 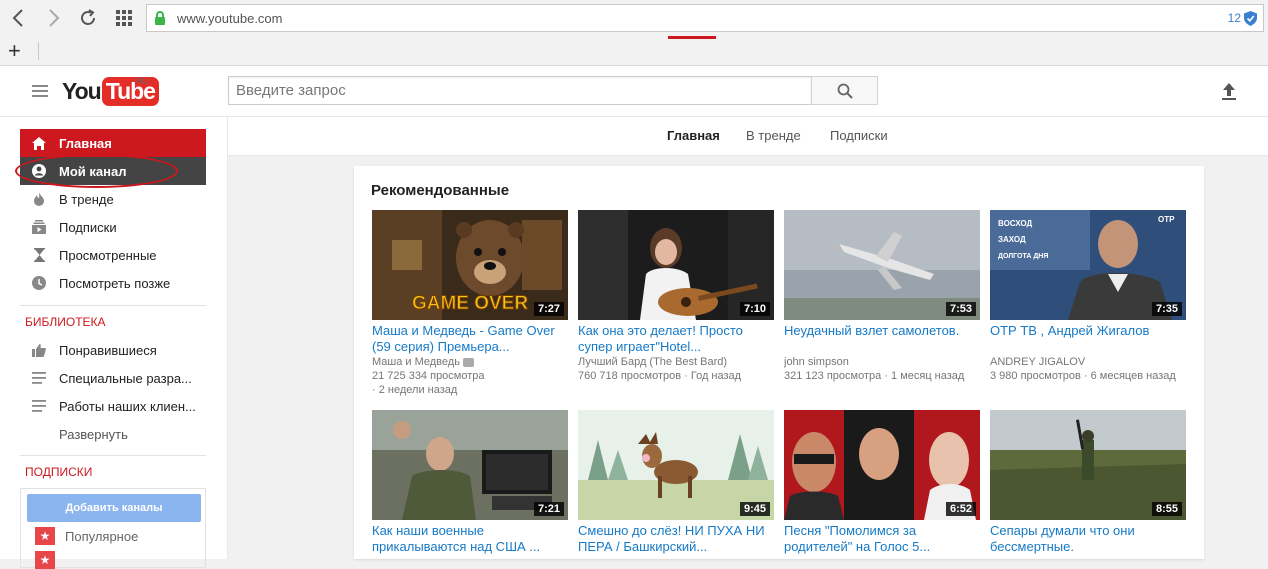 I want to click on lock-icon, so click(x=160, y=18).